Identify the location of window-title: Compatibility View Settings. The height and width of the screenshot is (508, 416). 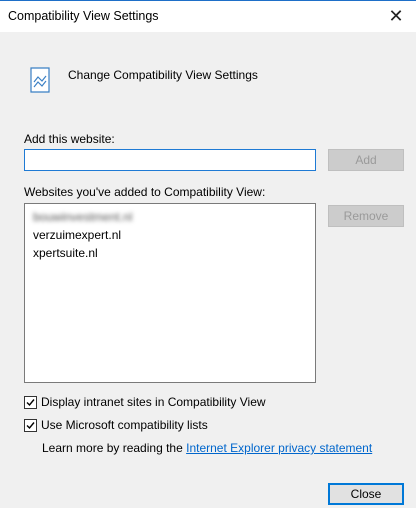
(83, 16).